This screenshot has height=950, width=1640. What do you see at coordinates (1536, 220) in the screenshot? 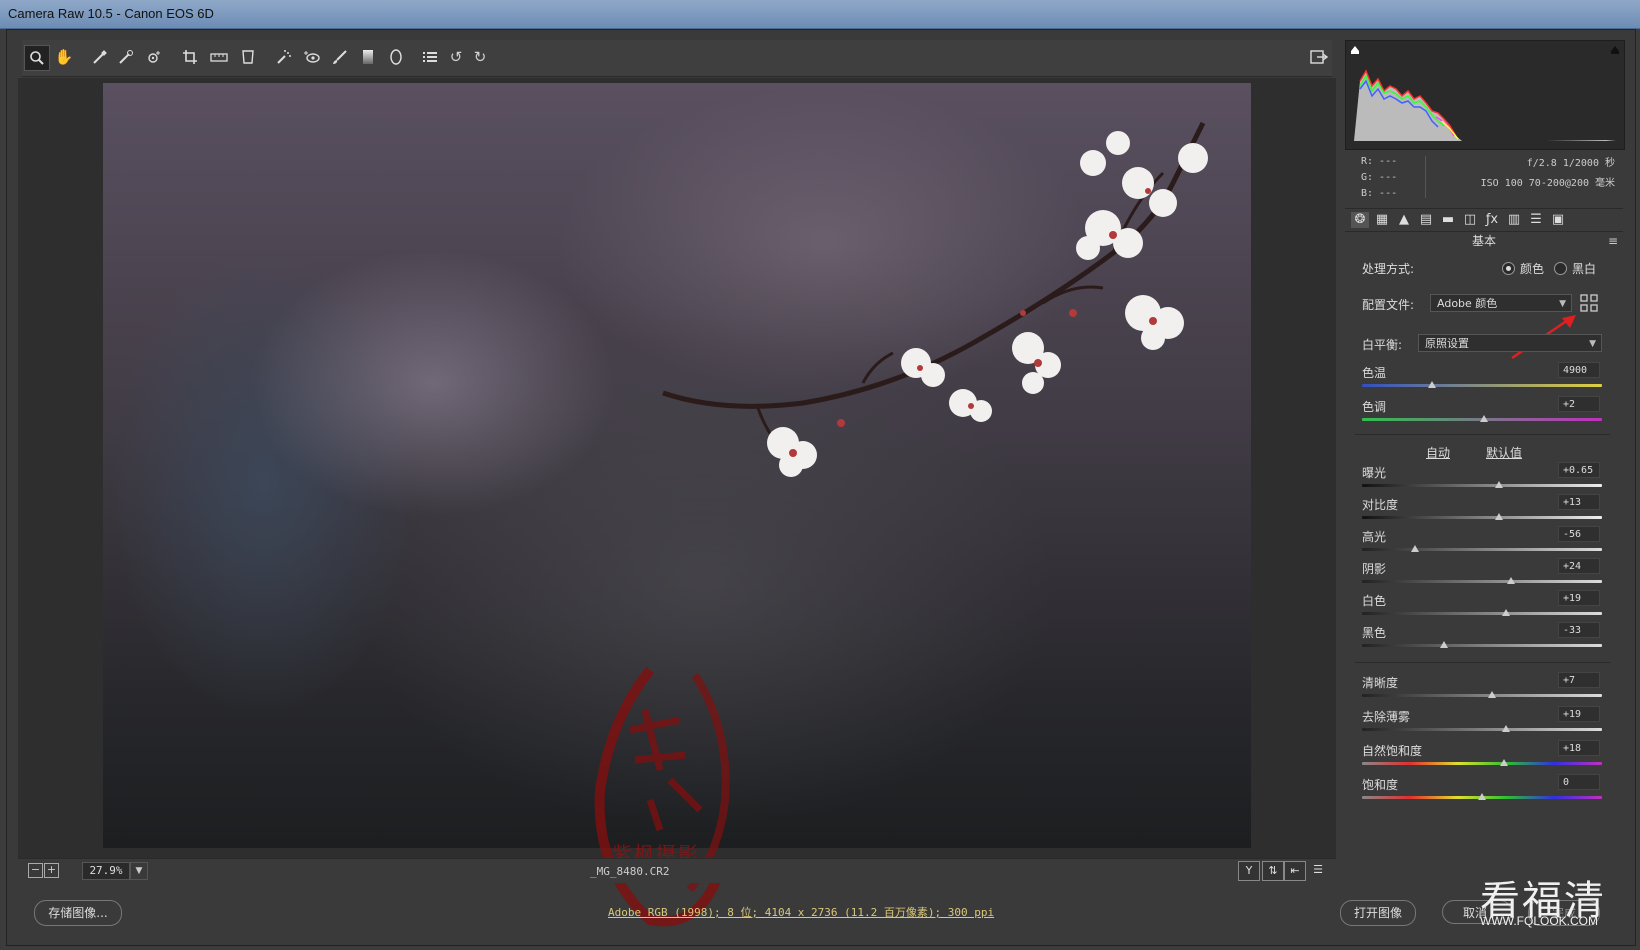
I see `presets-tab-icon: ☰` at bounding box center [1536, 220].